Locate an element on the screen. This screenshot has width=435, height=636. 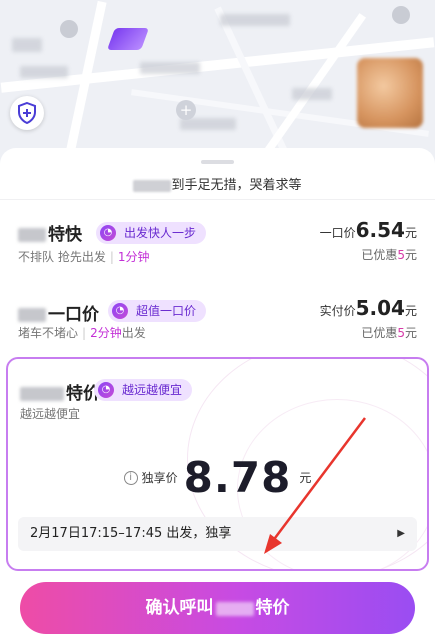
option-sub-text: 堵车不堵心 is located at coordinates (48, 333).